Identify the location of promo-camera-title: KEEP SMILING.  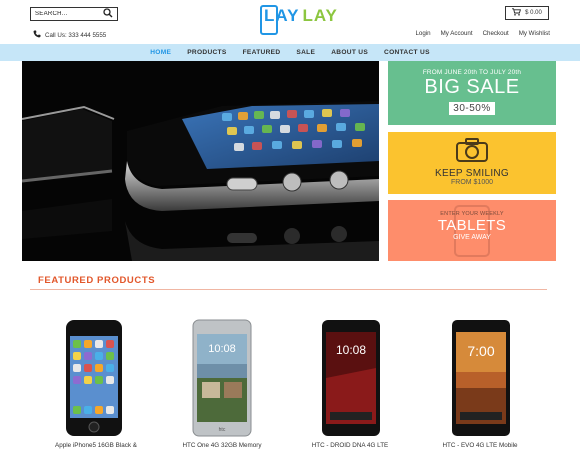
(472, 173).